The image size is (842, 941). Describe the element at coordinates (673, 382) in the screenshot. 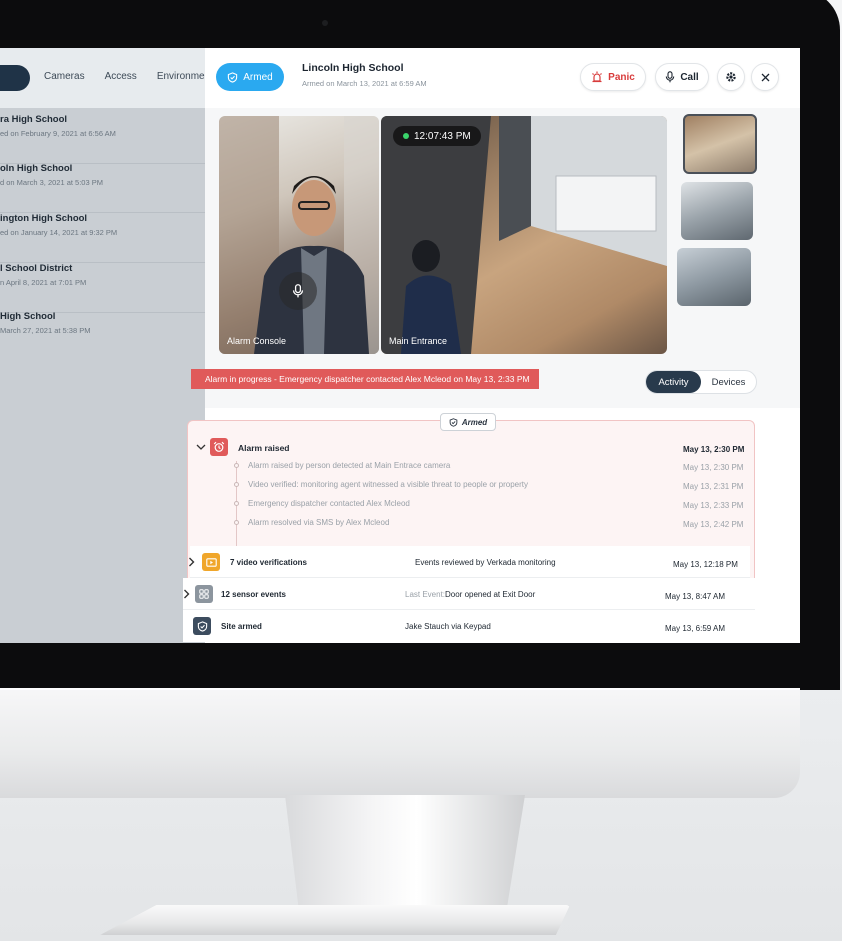

I see `tab-activity: Activity` at that location.